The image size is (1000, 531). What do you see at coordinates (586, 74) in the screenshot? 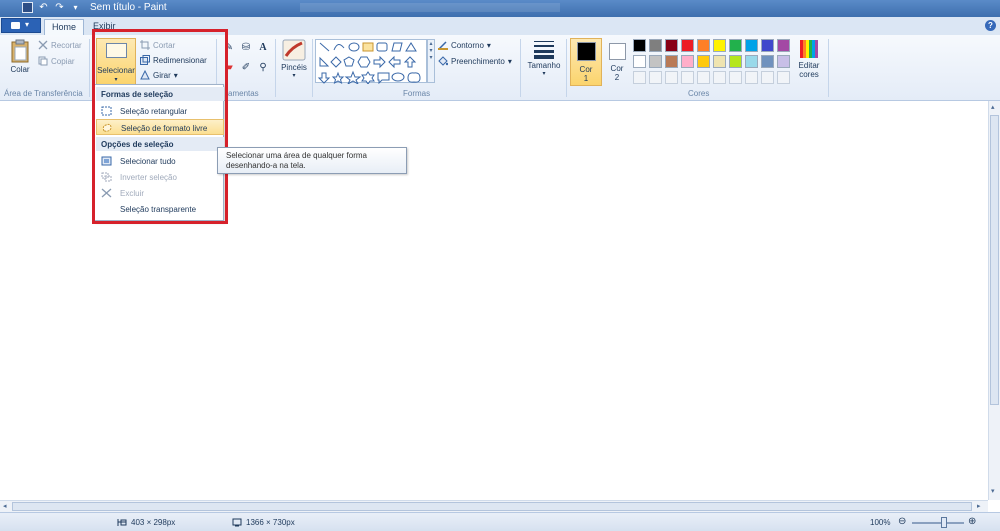
I see `color1-label: Cor 1` at bounding box center [586, 74].